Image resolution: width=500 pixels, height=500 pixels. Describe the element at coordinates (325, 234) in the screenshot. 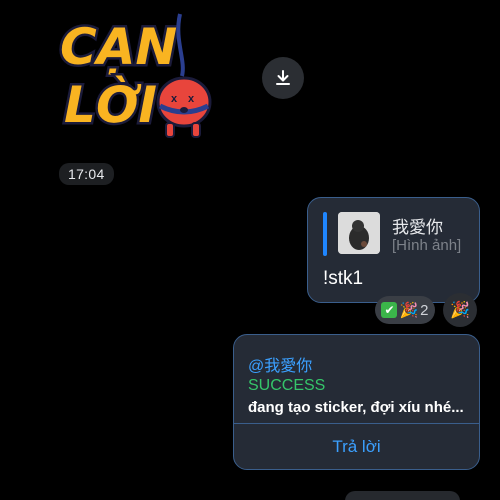

I see `quote-bar` at that location.